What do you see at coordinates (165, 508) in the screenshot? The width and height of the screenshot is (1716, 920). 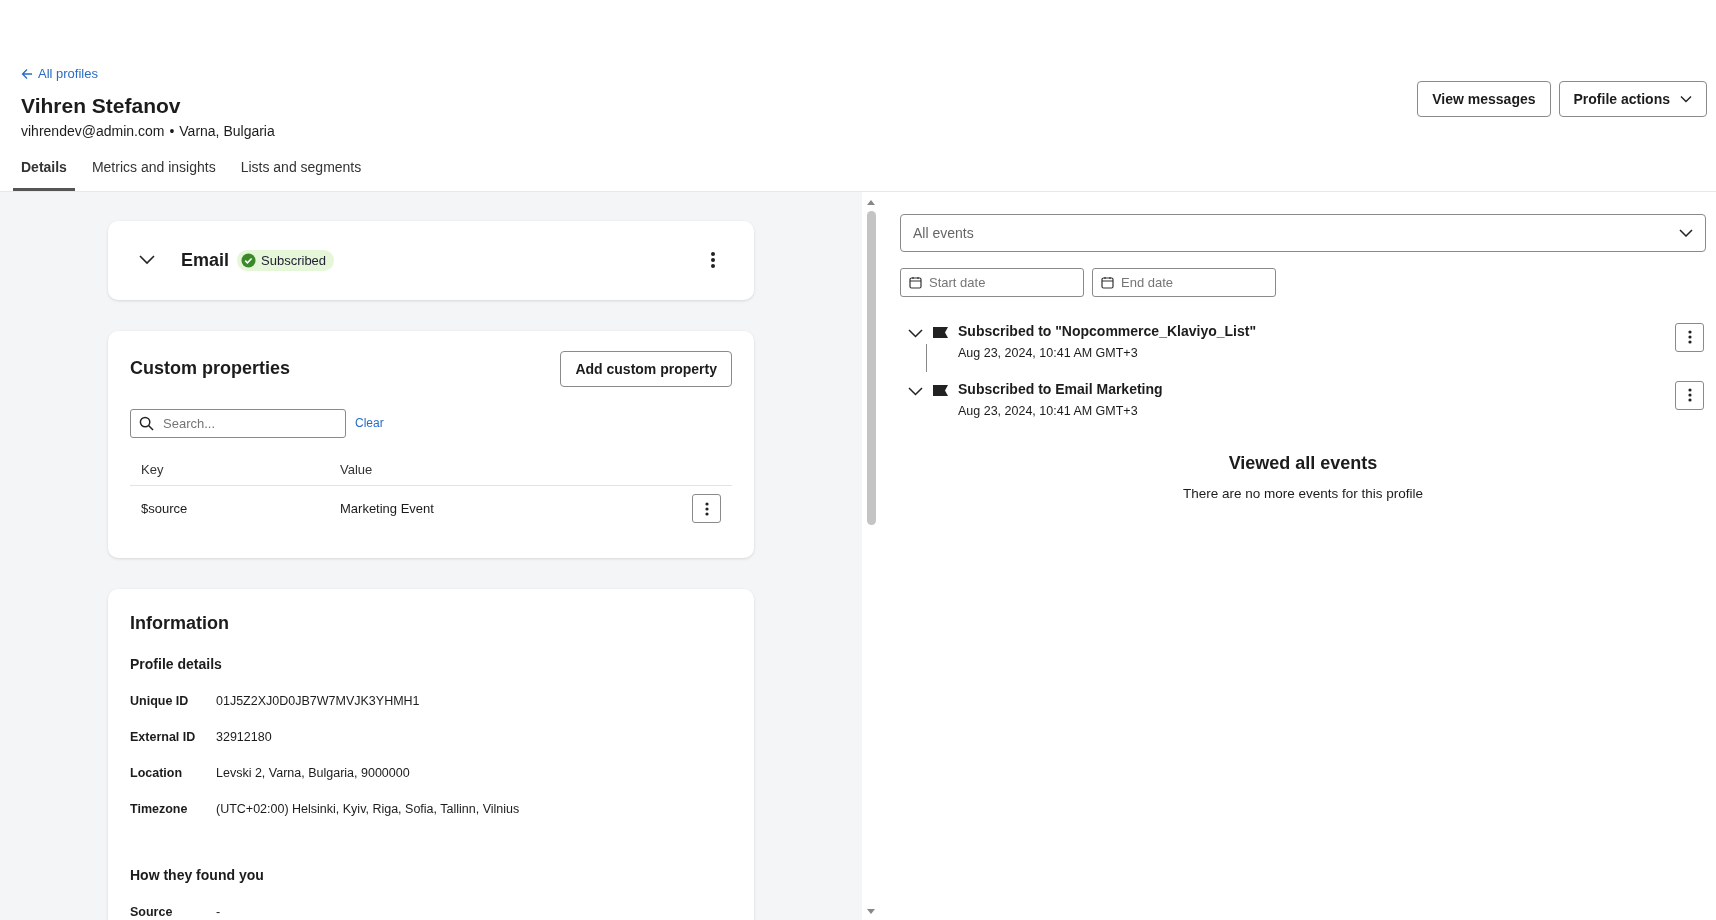 I see `table-cell-text: $source` at bounding box center [165, 508].